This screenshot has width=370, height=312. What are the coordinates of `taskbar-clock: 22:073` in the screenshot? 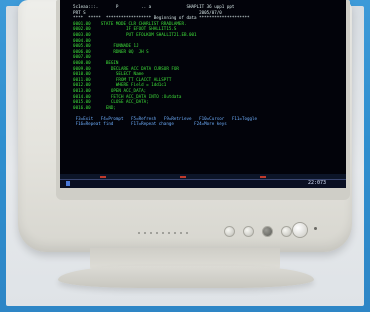 It's located at (316, 183).